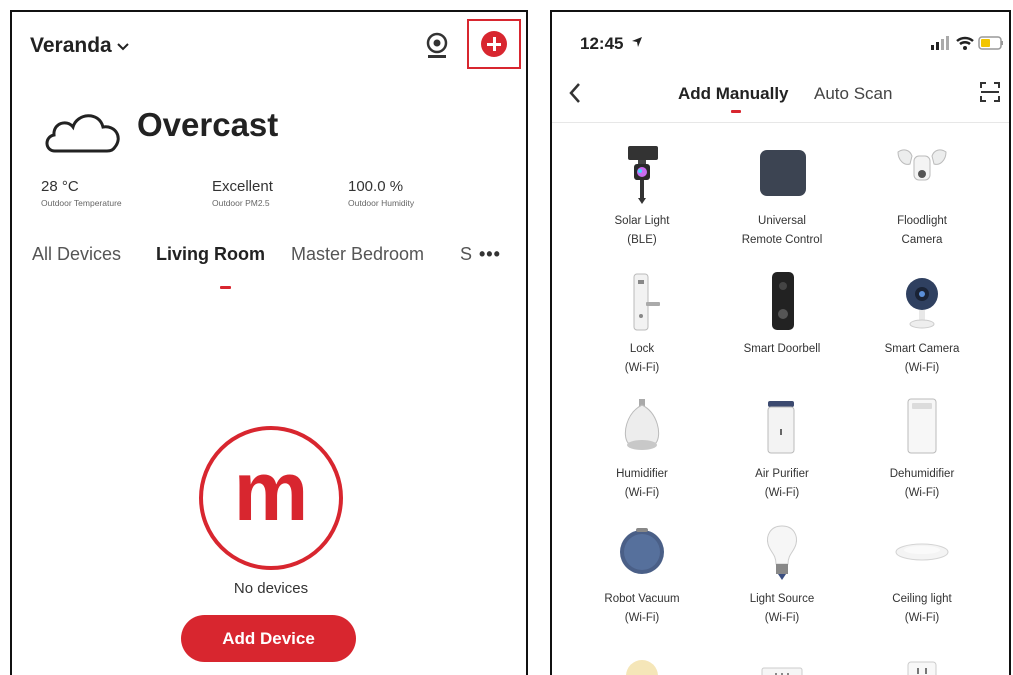 The width and height of the screenshot is (1013, 675). I want to click on stat-humidity: 100.0 % Outdoor Humidity, so click(381, 193).